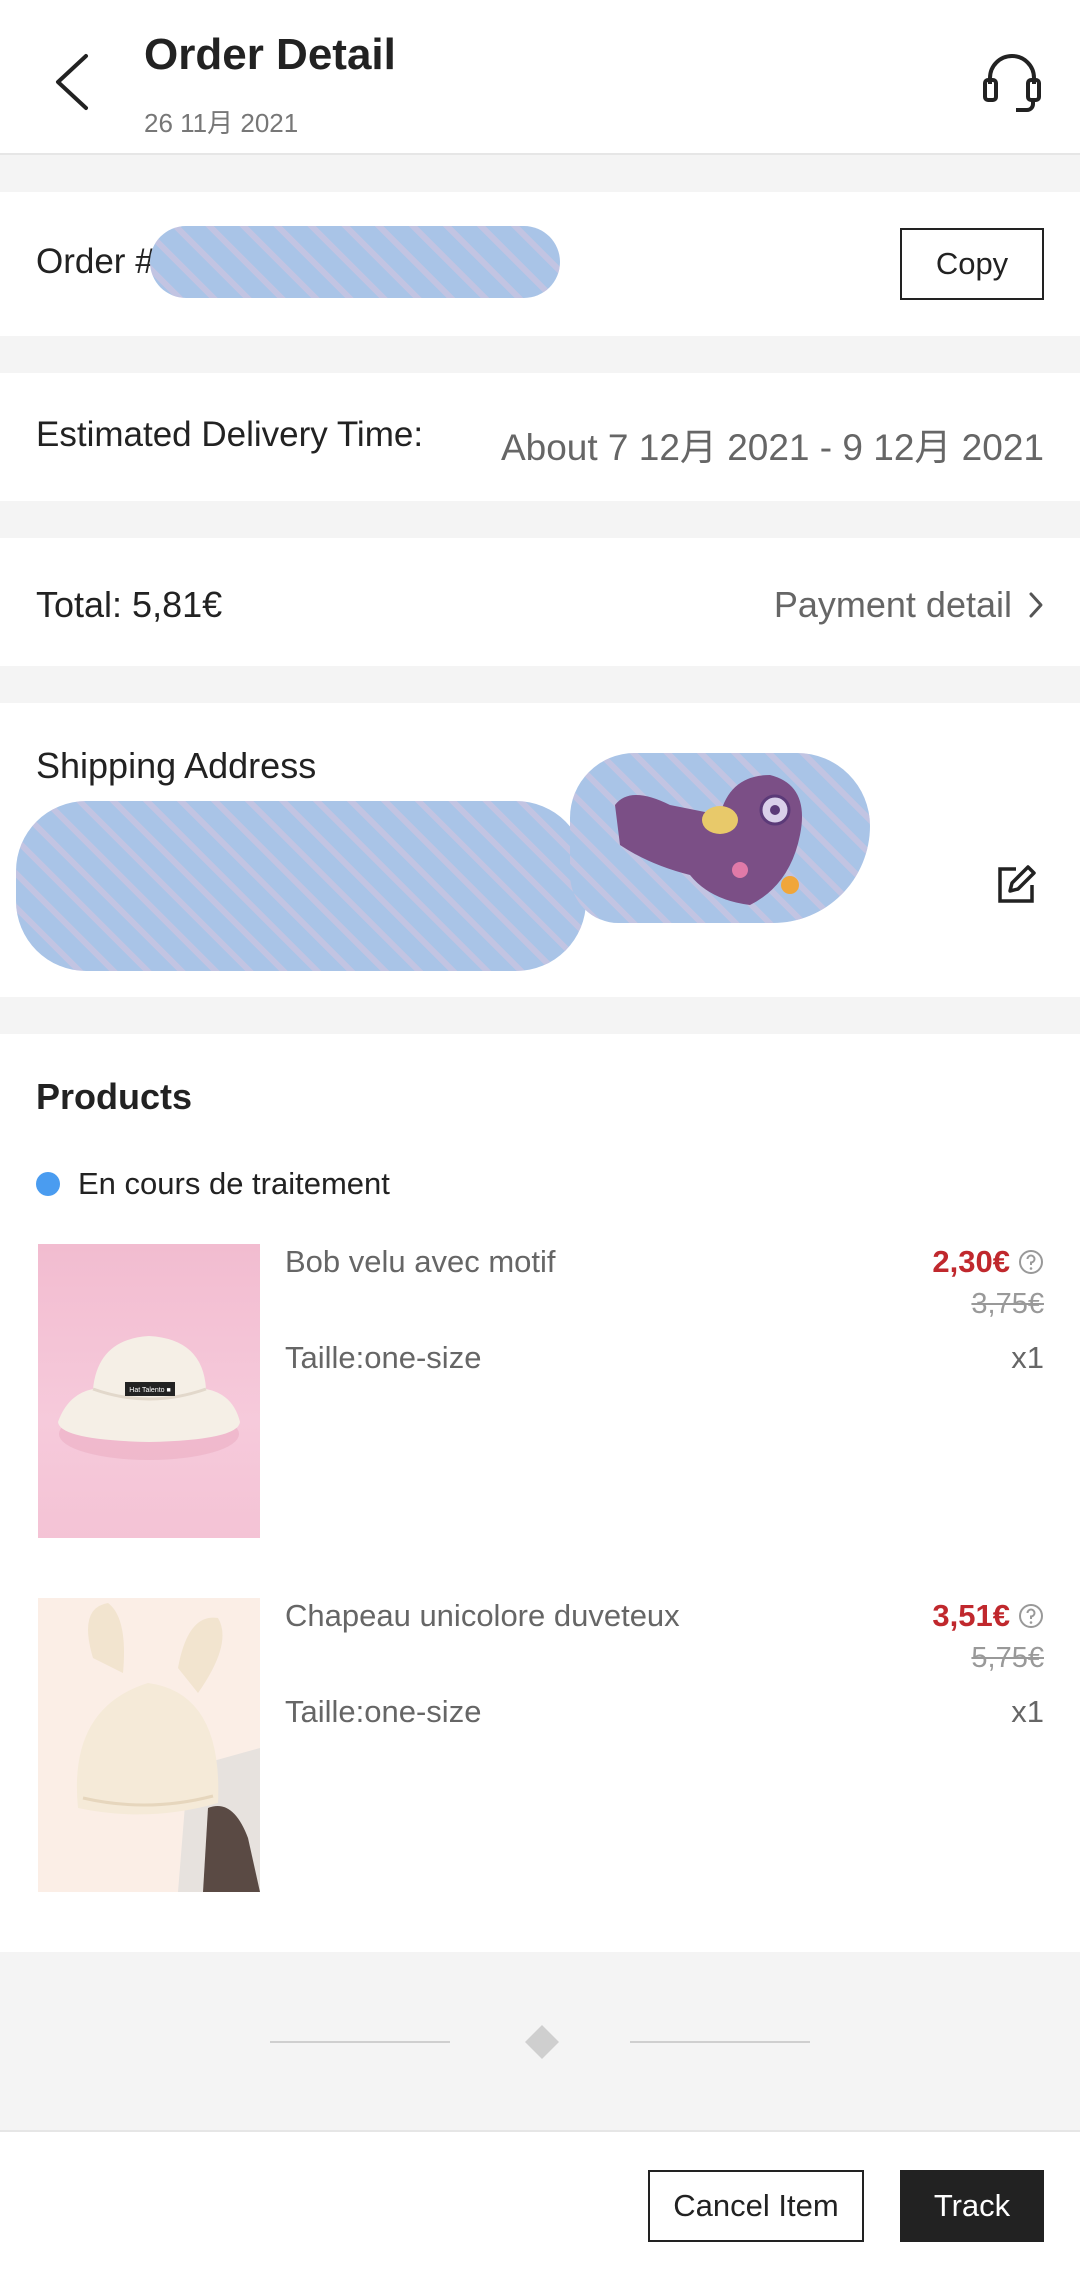 This screenshot has height=2275, width=1080. I want to click on header: Order Detail 26 11月 2021, so click(540, 77).